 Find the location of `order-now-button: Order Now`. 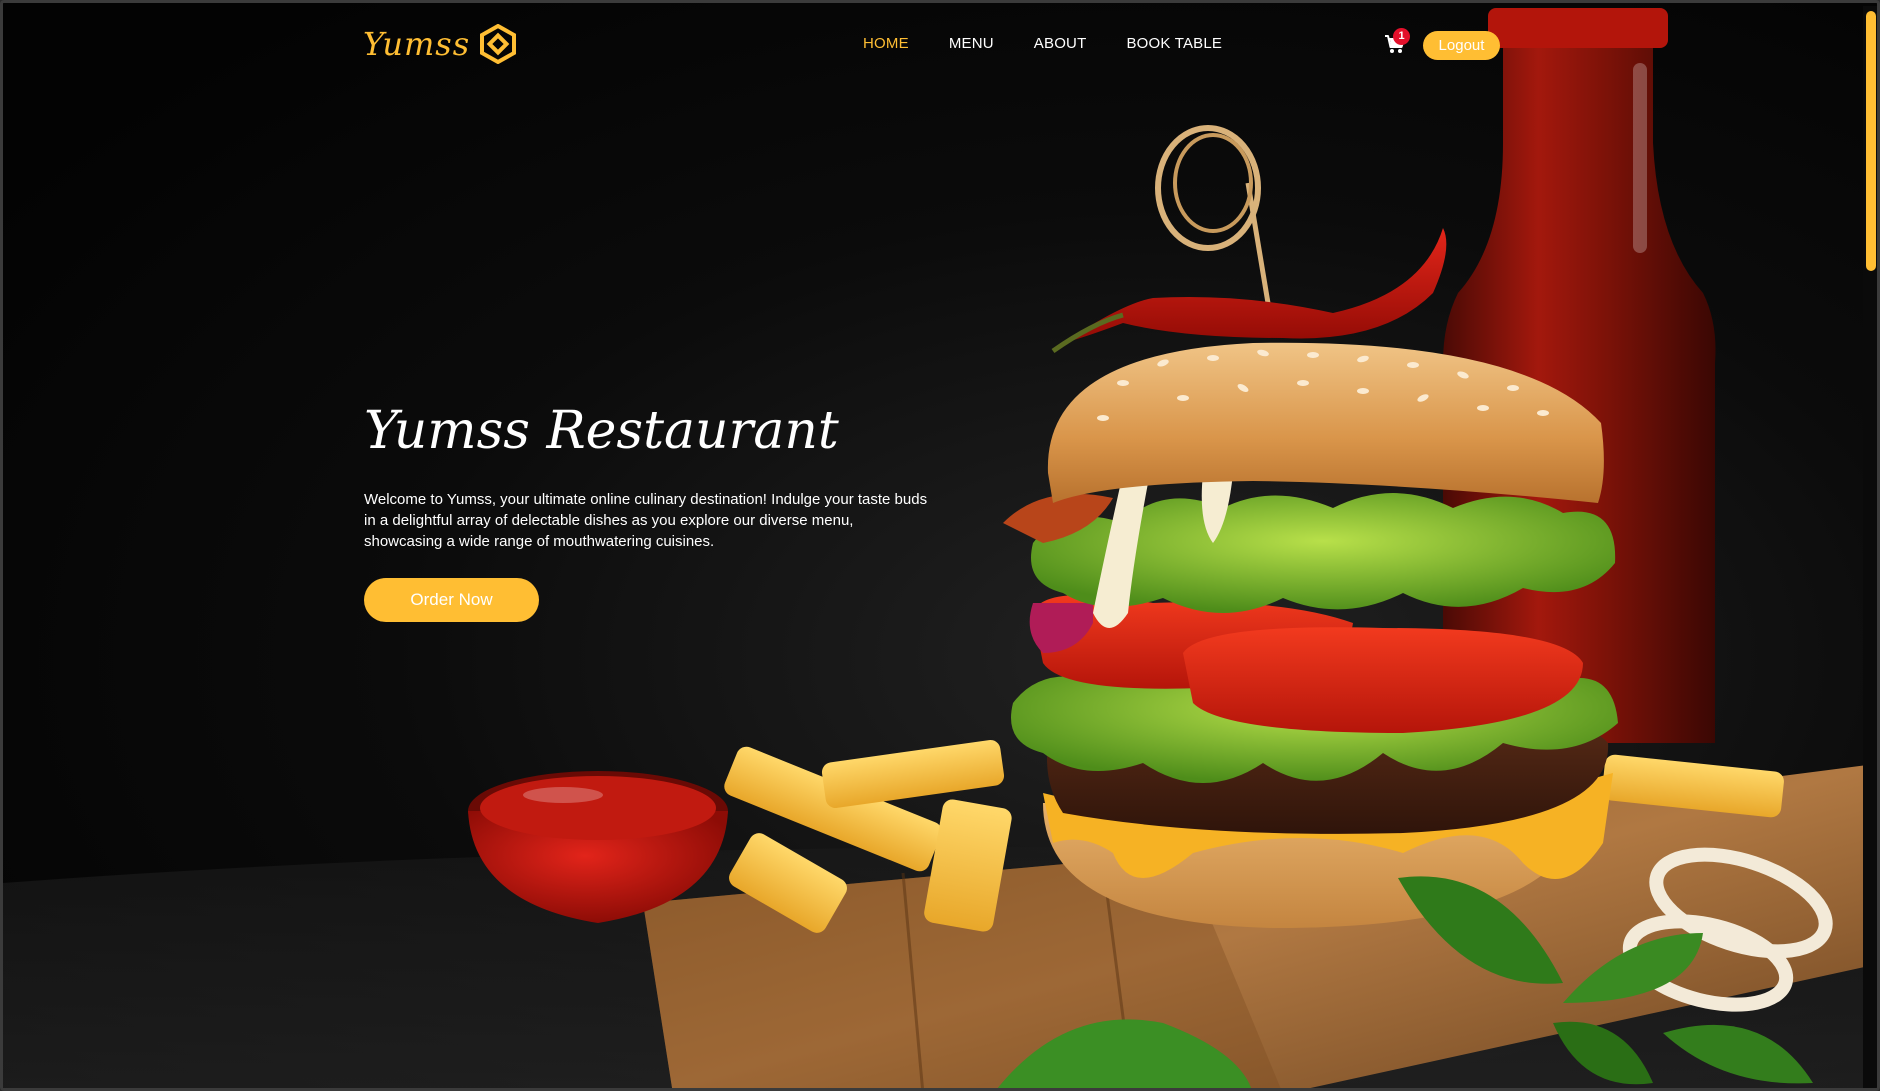

order-now-button: Order Now is located at coordinates (451, 600).